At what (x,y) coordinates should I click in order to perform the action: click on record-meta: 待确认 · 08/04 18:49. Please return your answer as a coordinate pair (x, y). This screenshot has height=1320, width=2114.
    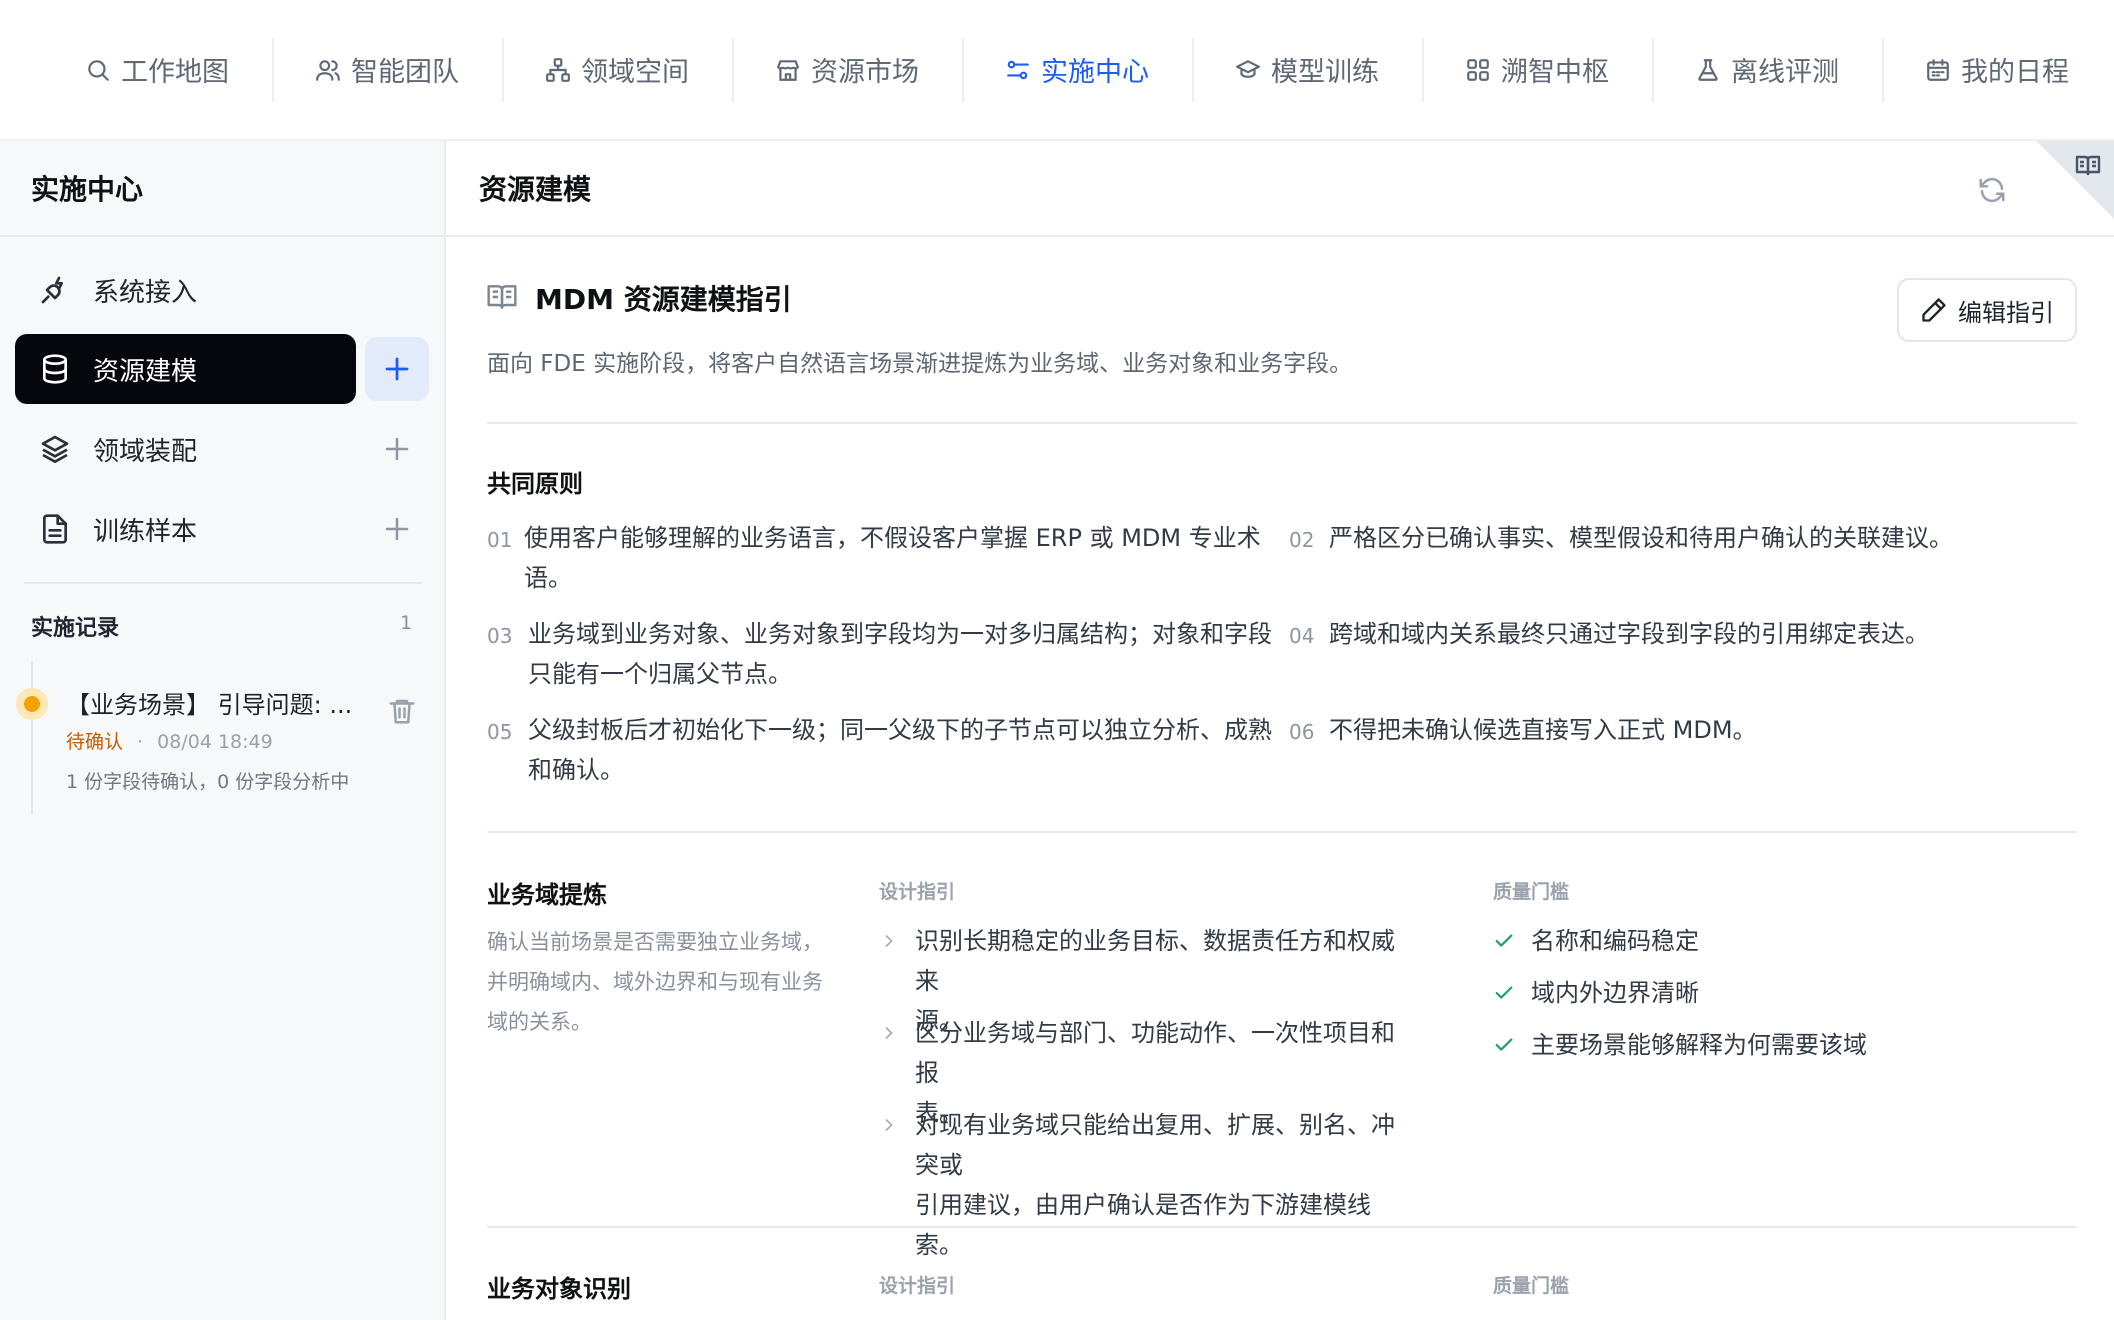
    Looking at the image, I should click on (169, 740).